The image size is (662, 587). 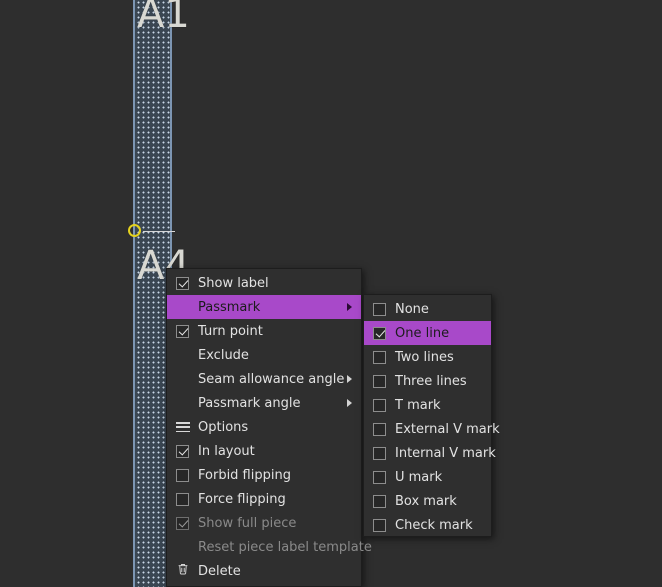 What do you see at coordinates (434, 525) in the screenshot?
I see `submenu-item-label: Check mark` at bounding box center [434, 525].